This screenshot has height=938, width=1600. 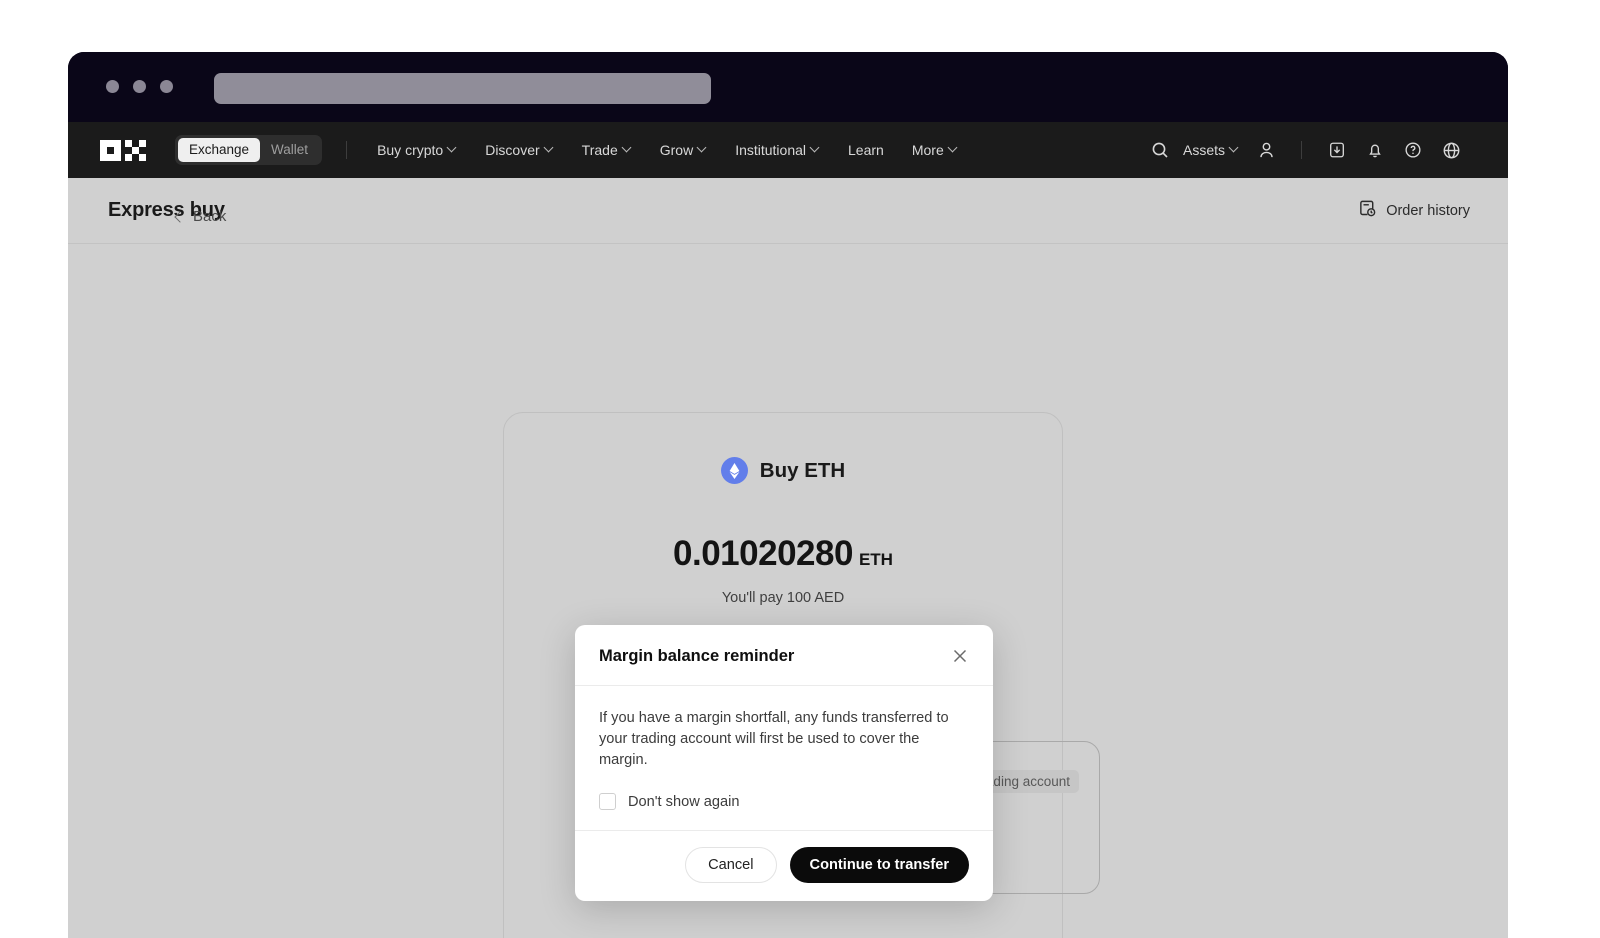 What do you see at coordinates (180, 216) in the screenshot?
I see `chevron-left-icon` at bounding box center [180, 216].